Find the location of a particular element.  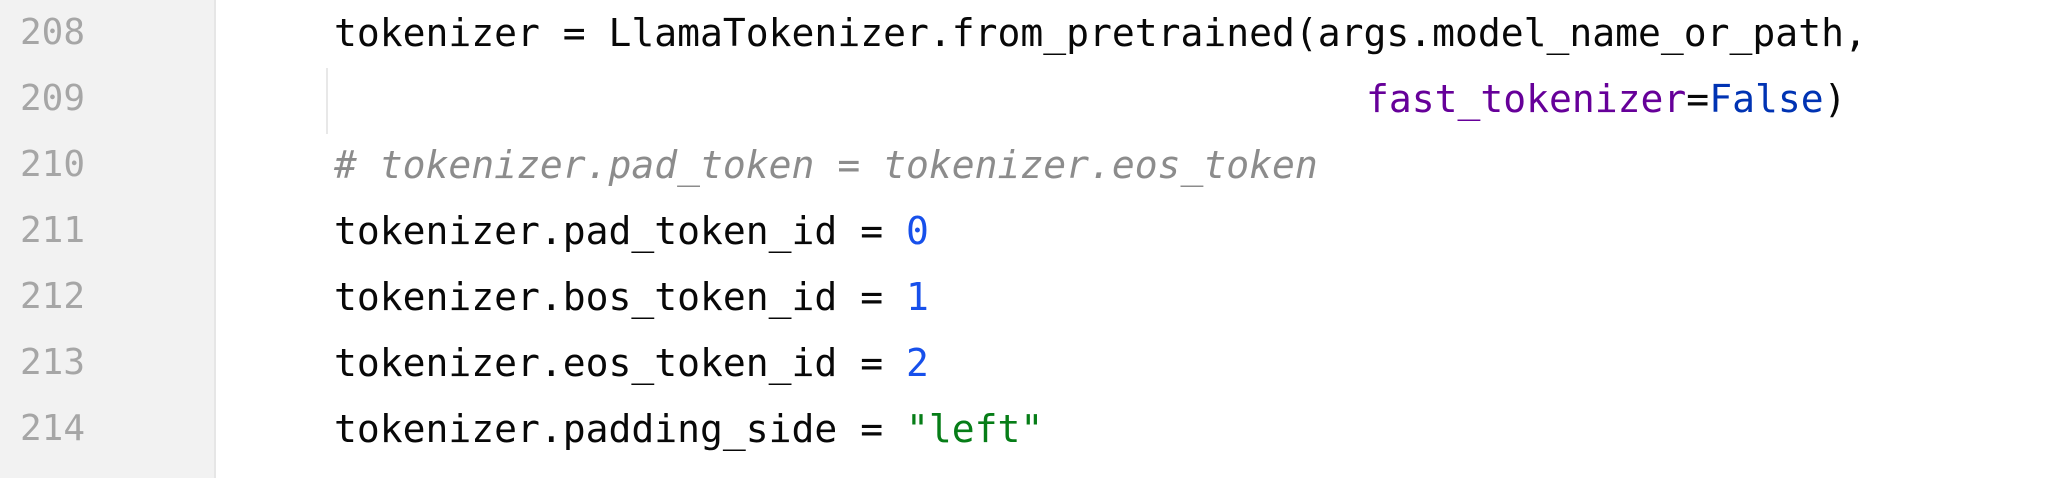

keyword-argument: fast_tokenizer is located at coordinates (1526, 99).